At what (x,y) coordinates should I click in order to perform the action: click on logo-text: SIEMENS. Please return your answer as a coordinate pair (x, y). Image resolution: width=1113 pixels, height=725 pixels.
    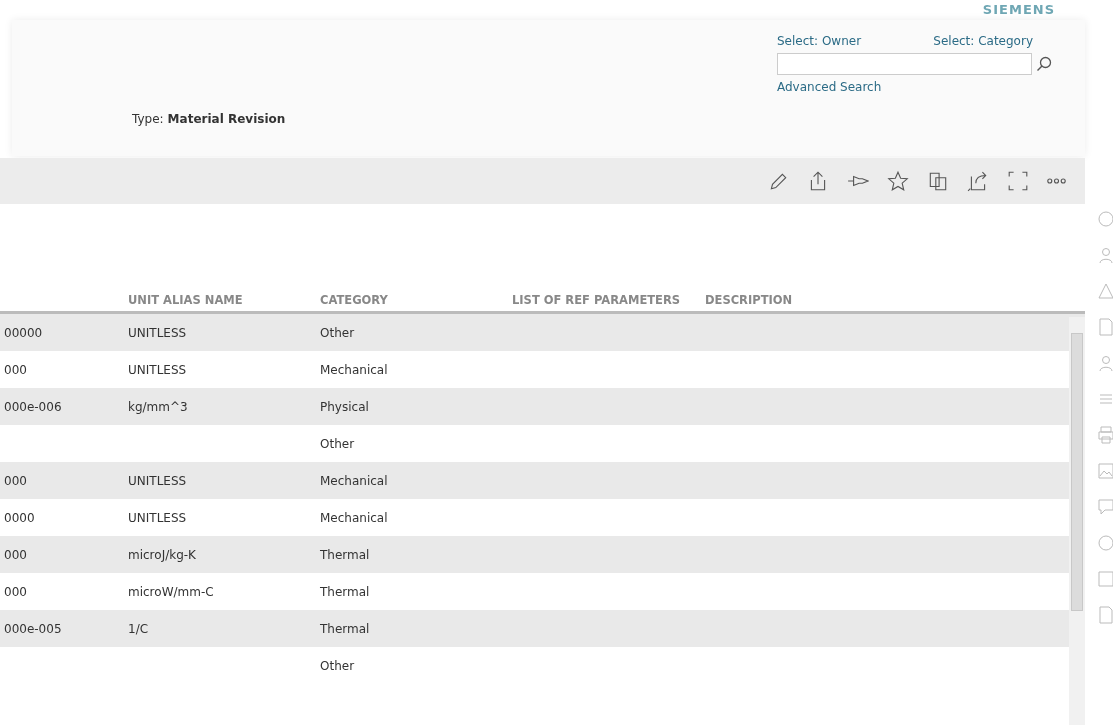
    Looking at the image, I should click on (1018, 10).